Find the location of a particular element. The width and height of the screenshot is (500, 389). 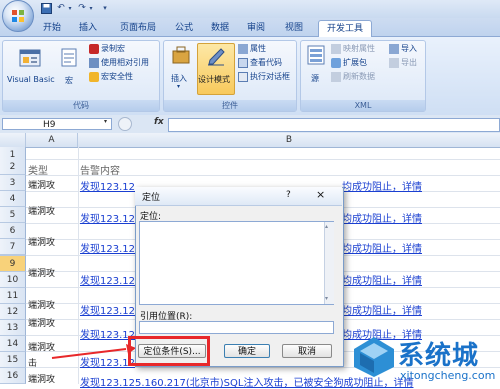

macro-security-button: 宏安全性 is located at coordinates (111, 77).